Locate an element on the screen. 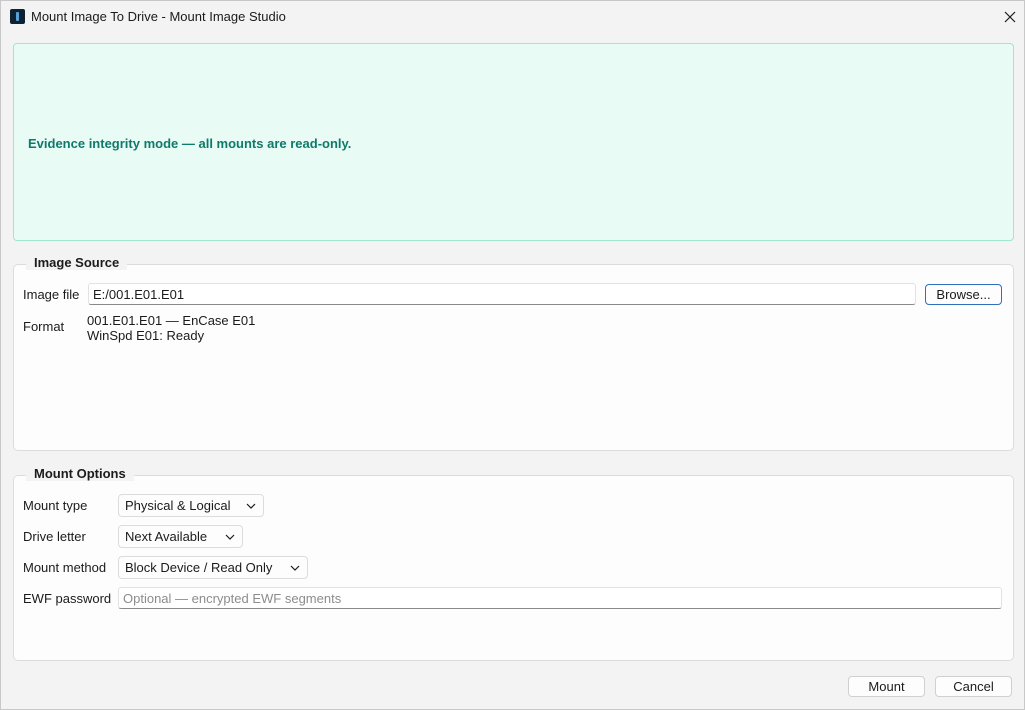  format-status: WinSpd E01: Ready is located at coordinates (146, 335).